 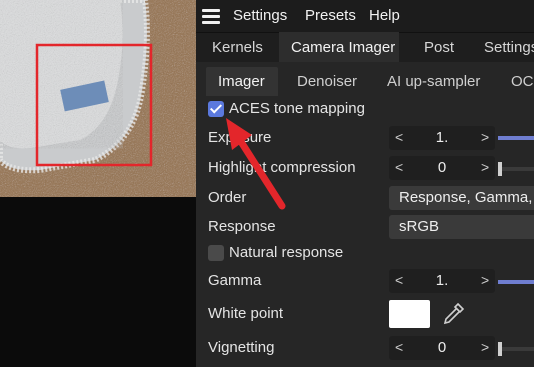 I want to click on order-dropdown: Response, Gamma, L, so click(x=461, y=198).